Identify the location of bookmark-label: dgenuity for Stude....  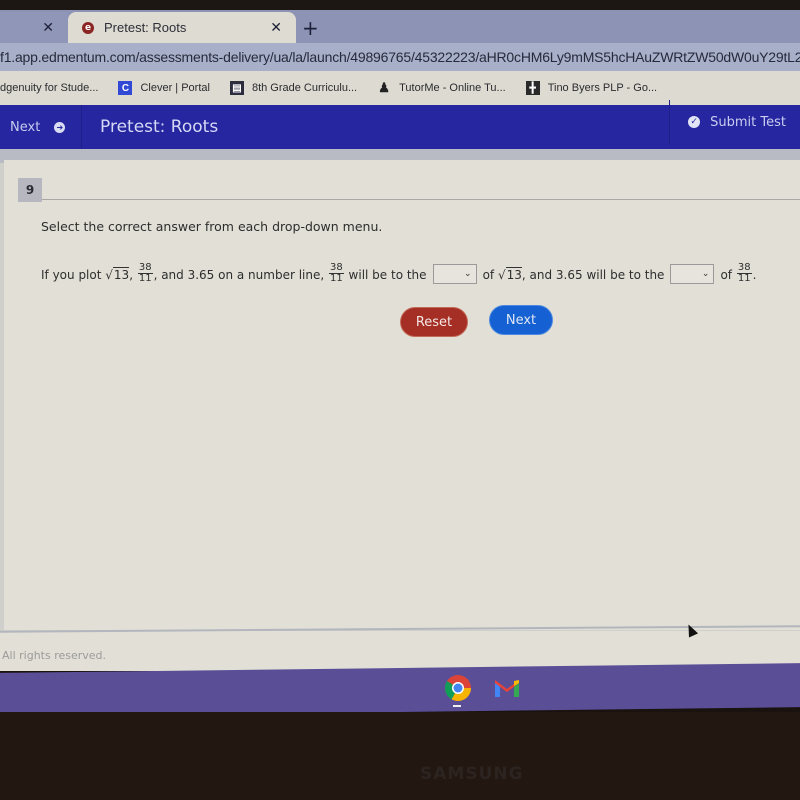
(49, 88).